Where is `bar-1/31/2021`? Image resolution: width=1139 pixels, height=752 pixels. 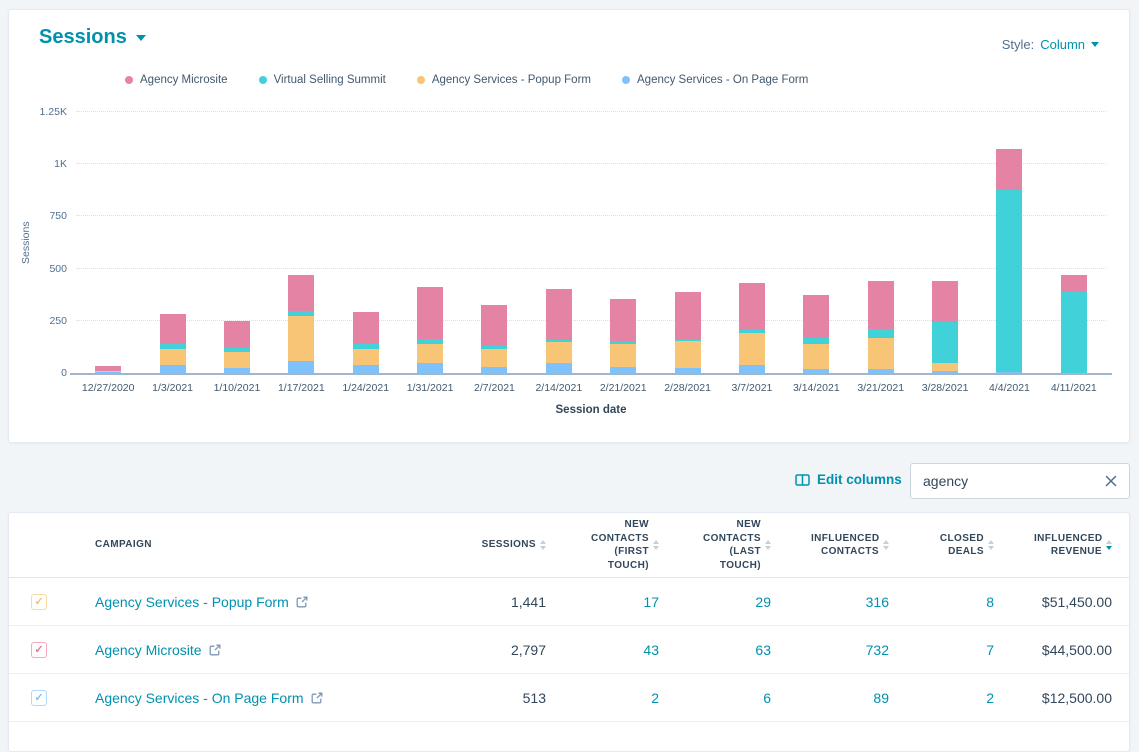
bar-1/31/2021 is located at coordinates (430, 329).